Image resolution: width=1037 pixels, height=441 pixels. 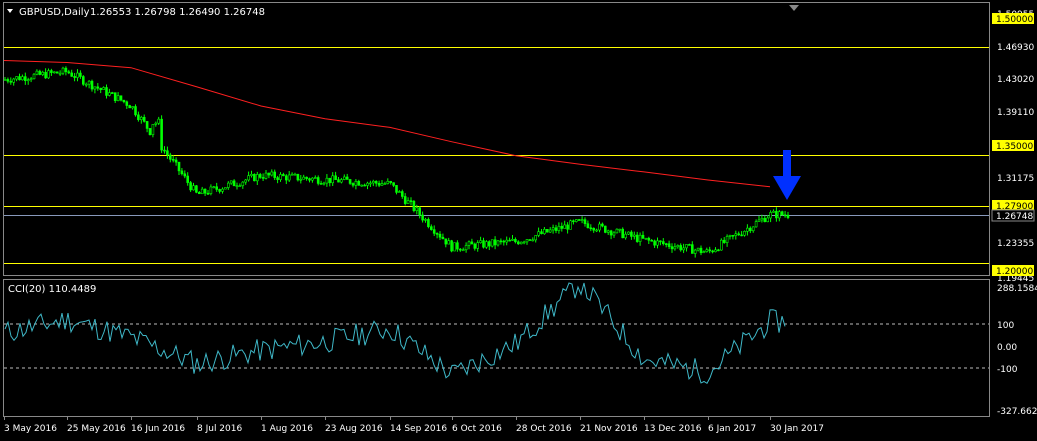 I want to click on level-label-1.20000: 1.20000, so click(x=1013, y=271).